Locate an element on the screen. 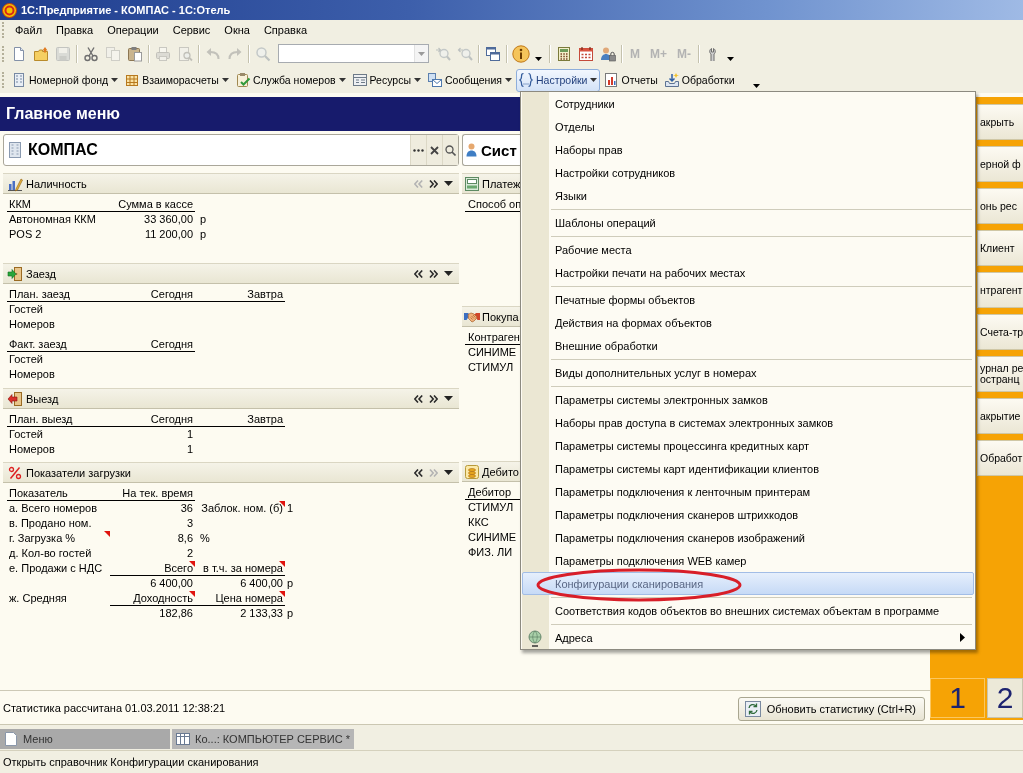 The width and height of the screenshot is (1023, 773). menu-item: Внешние обработки is located at coordinates (748, 345).